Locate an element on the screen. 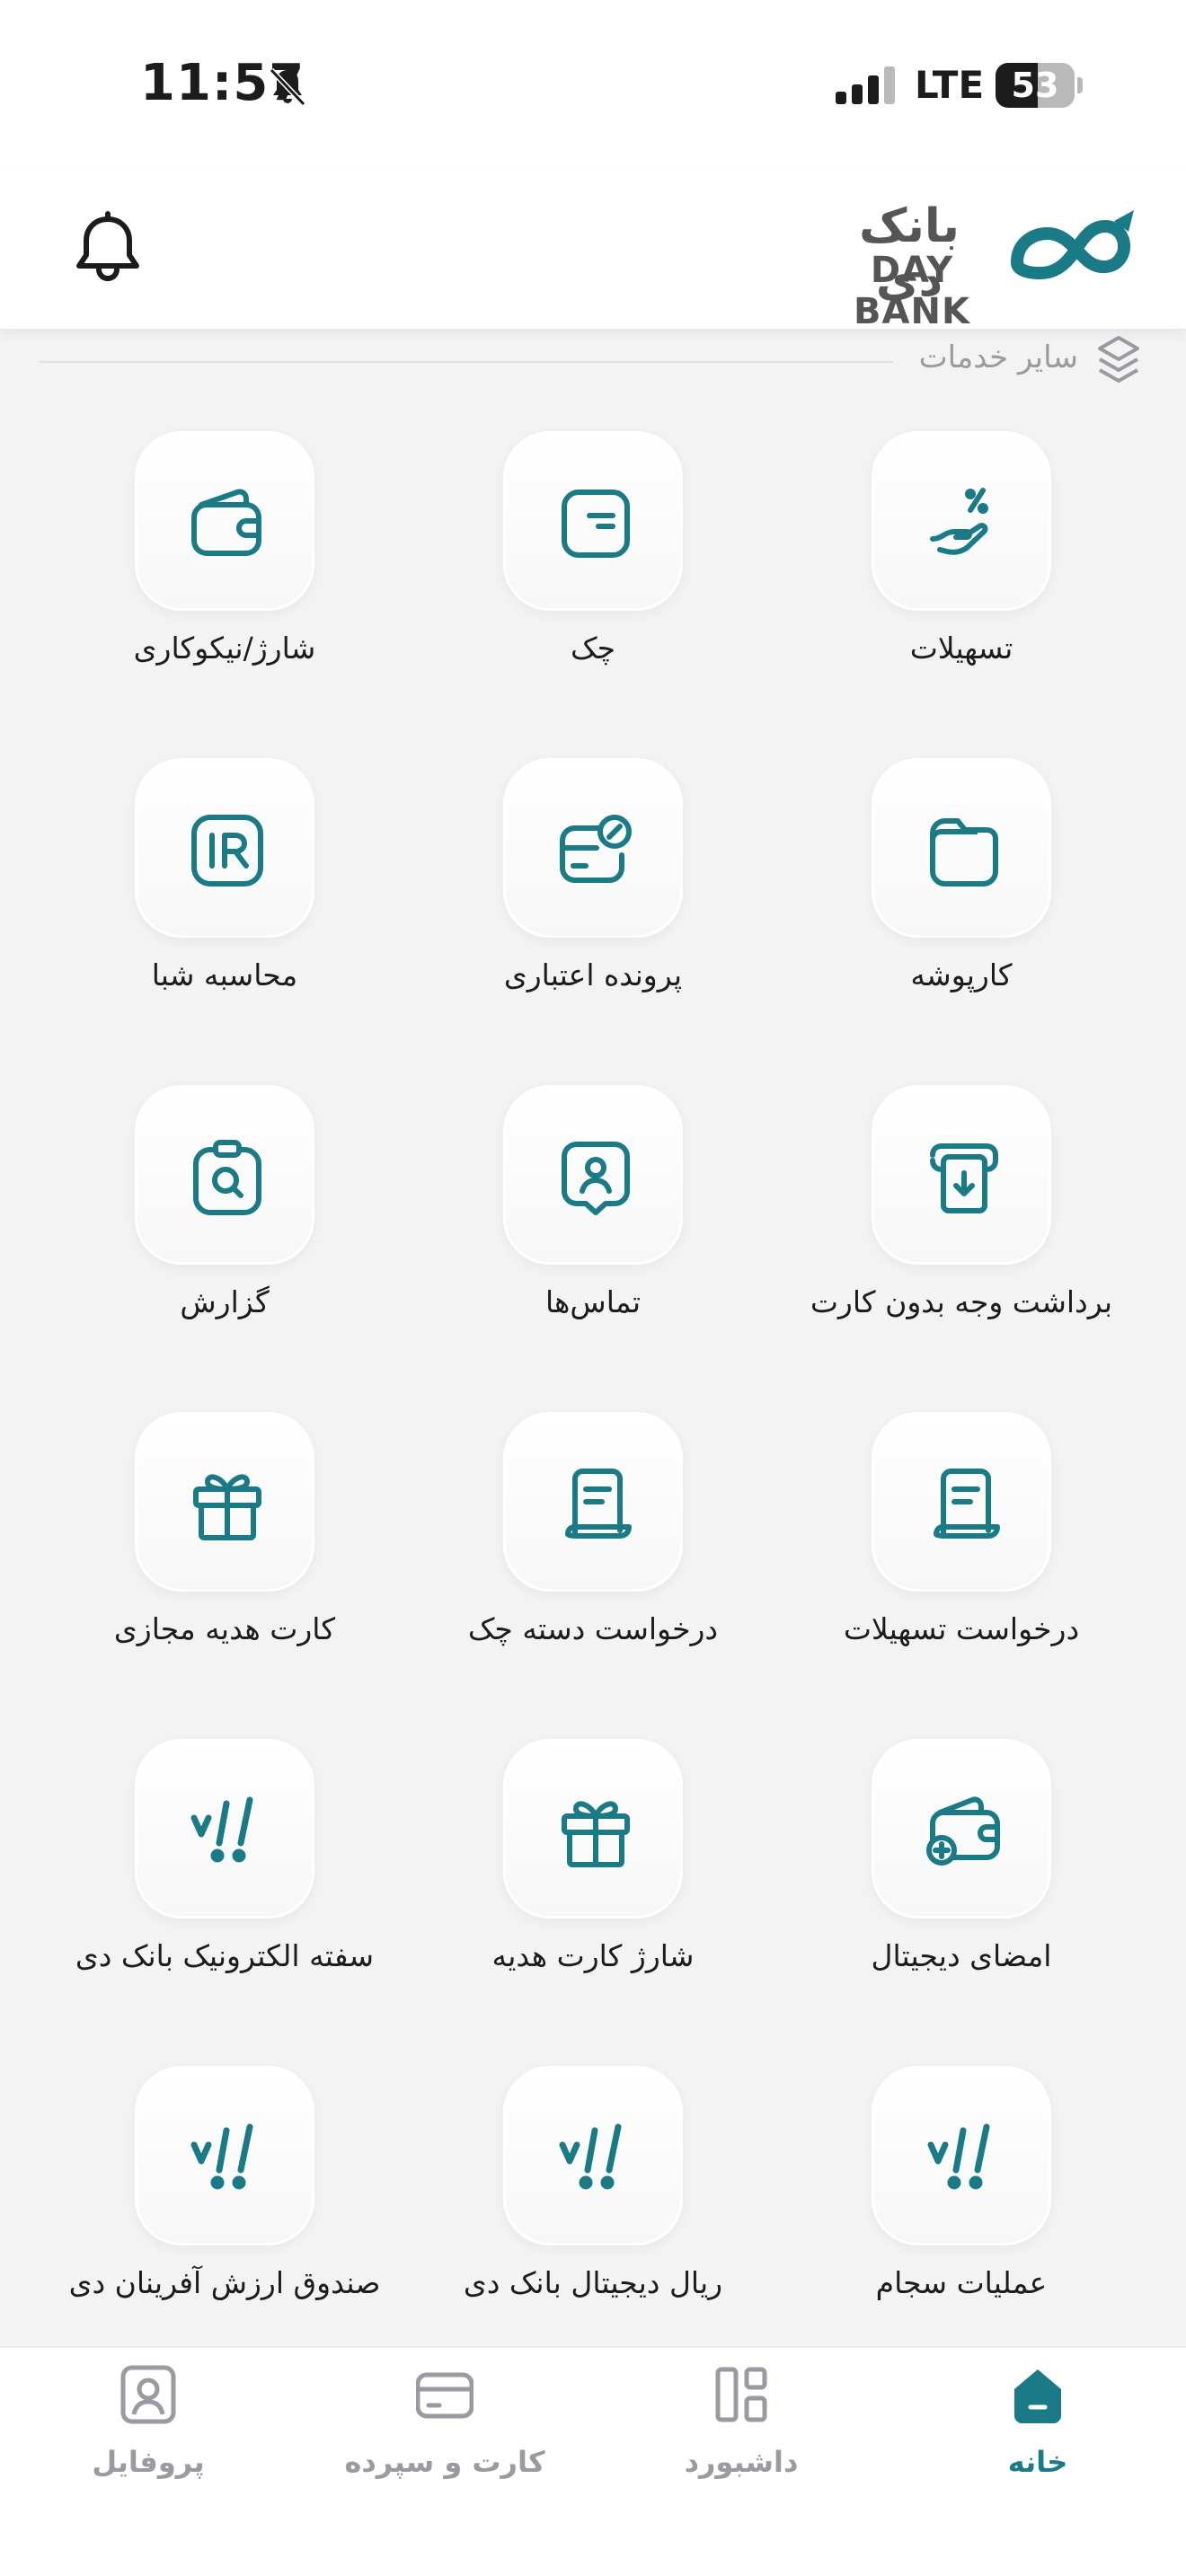 This screenshot has height=2576, width=1186. nav-dashboard: داشبورد is located at coordinates (741, 2446).